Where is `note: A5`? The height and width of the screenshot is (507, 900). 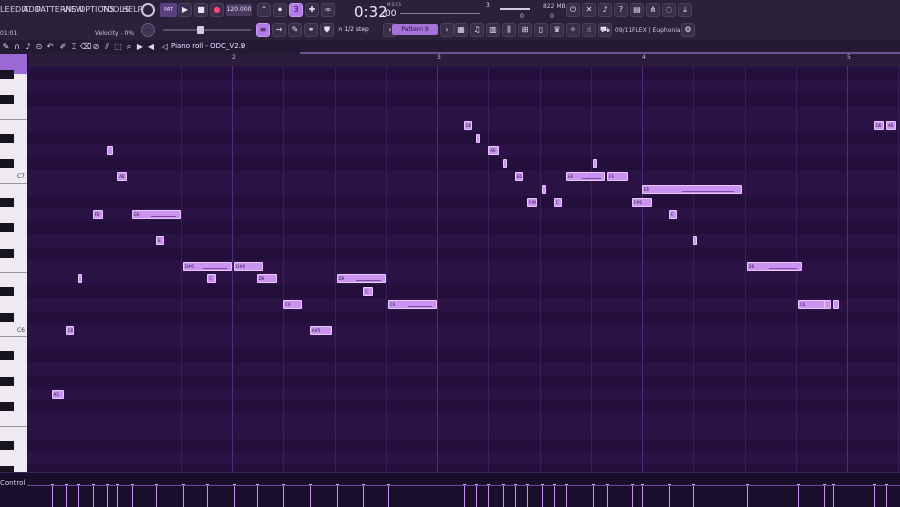
note: A5 is located at coordinates (57, 394).